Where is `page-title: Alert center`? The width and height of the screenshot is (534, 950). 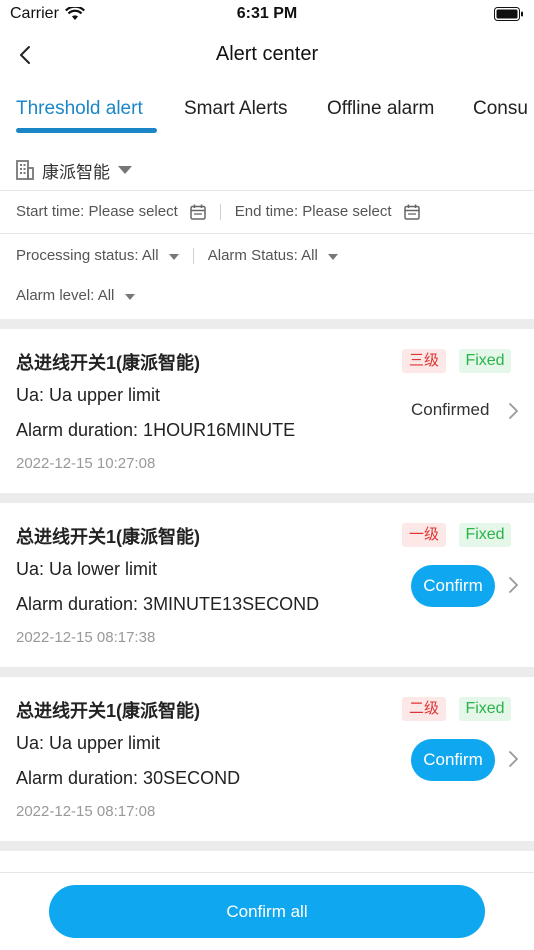
page-title: Alert center is located at coordinates (267, 54).